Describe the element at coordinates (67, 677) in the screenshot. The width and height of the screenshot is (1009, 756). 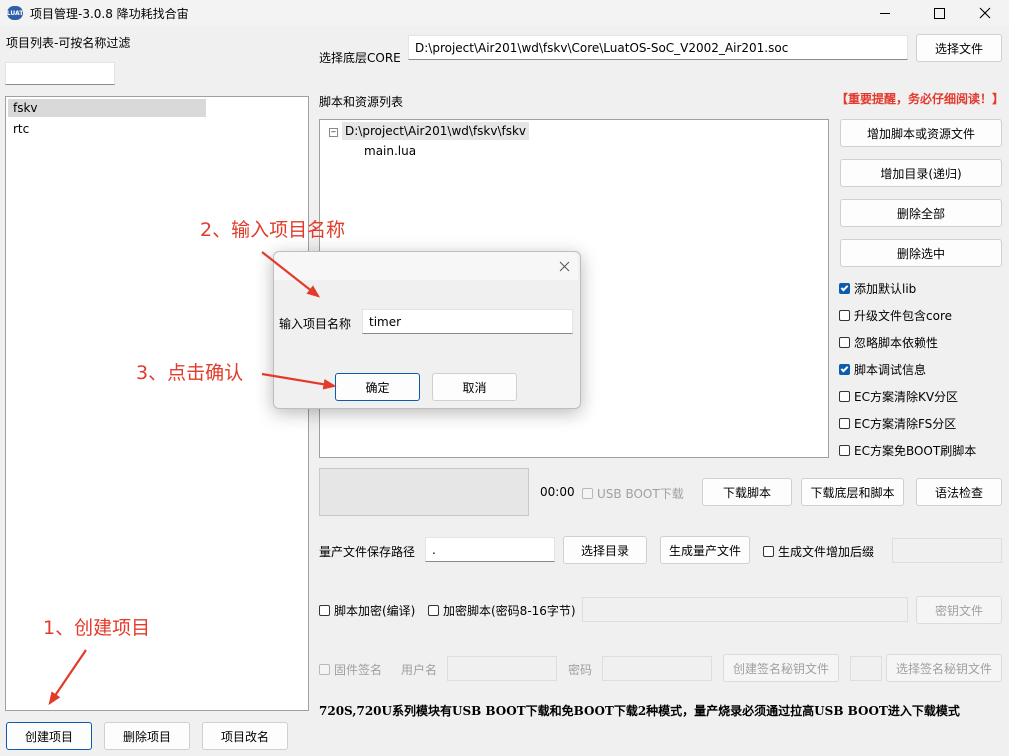
I see `arrow-step1` at that location.